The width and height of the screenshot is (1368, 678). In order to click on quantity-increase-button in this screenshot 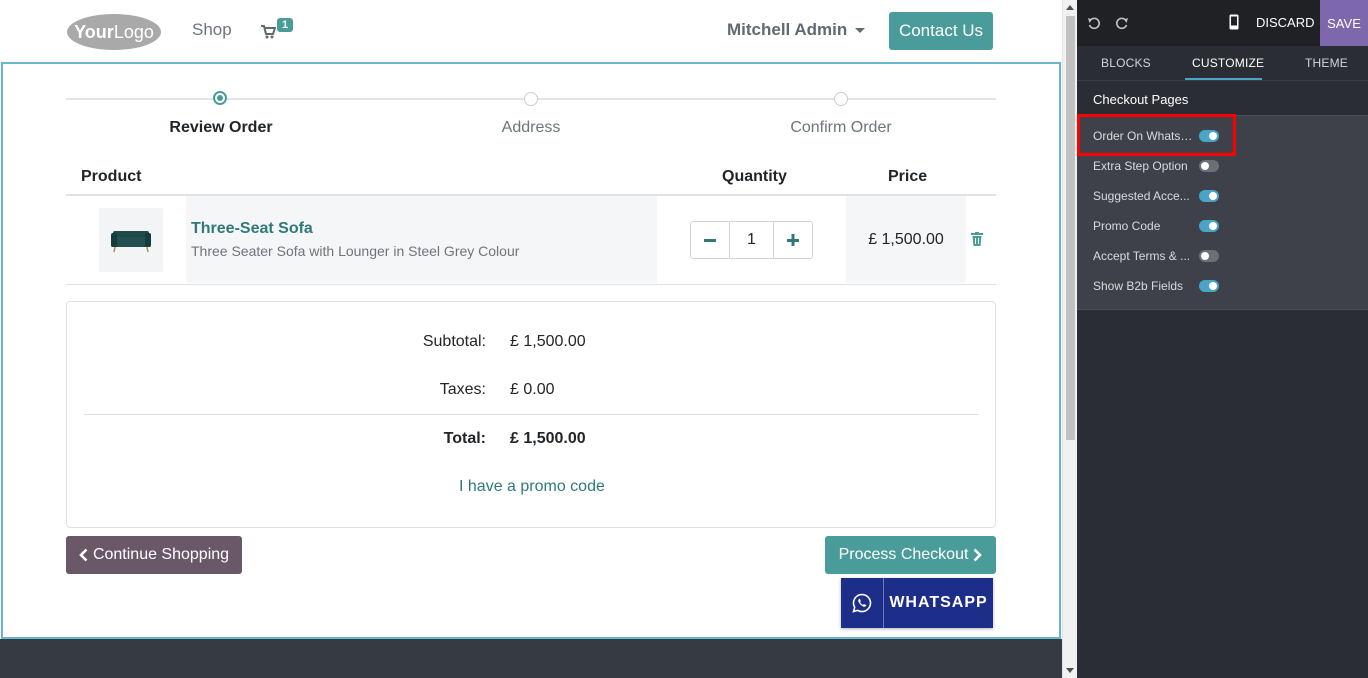, I will do `click(793, 240)`.